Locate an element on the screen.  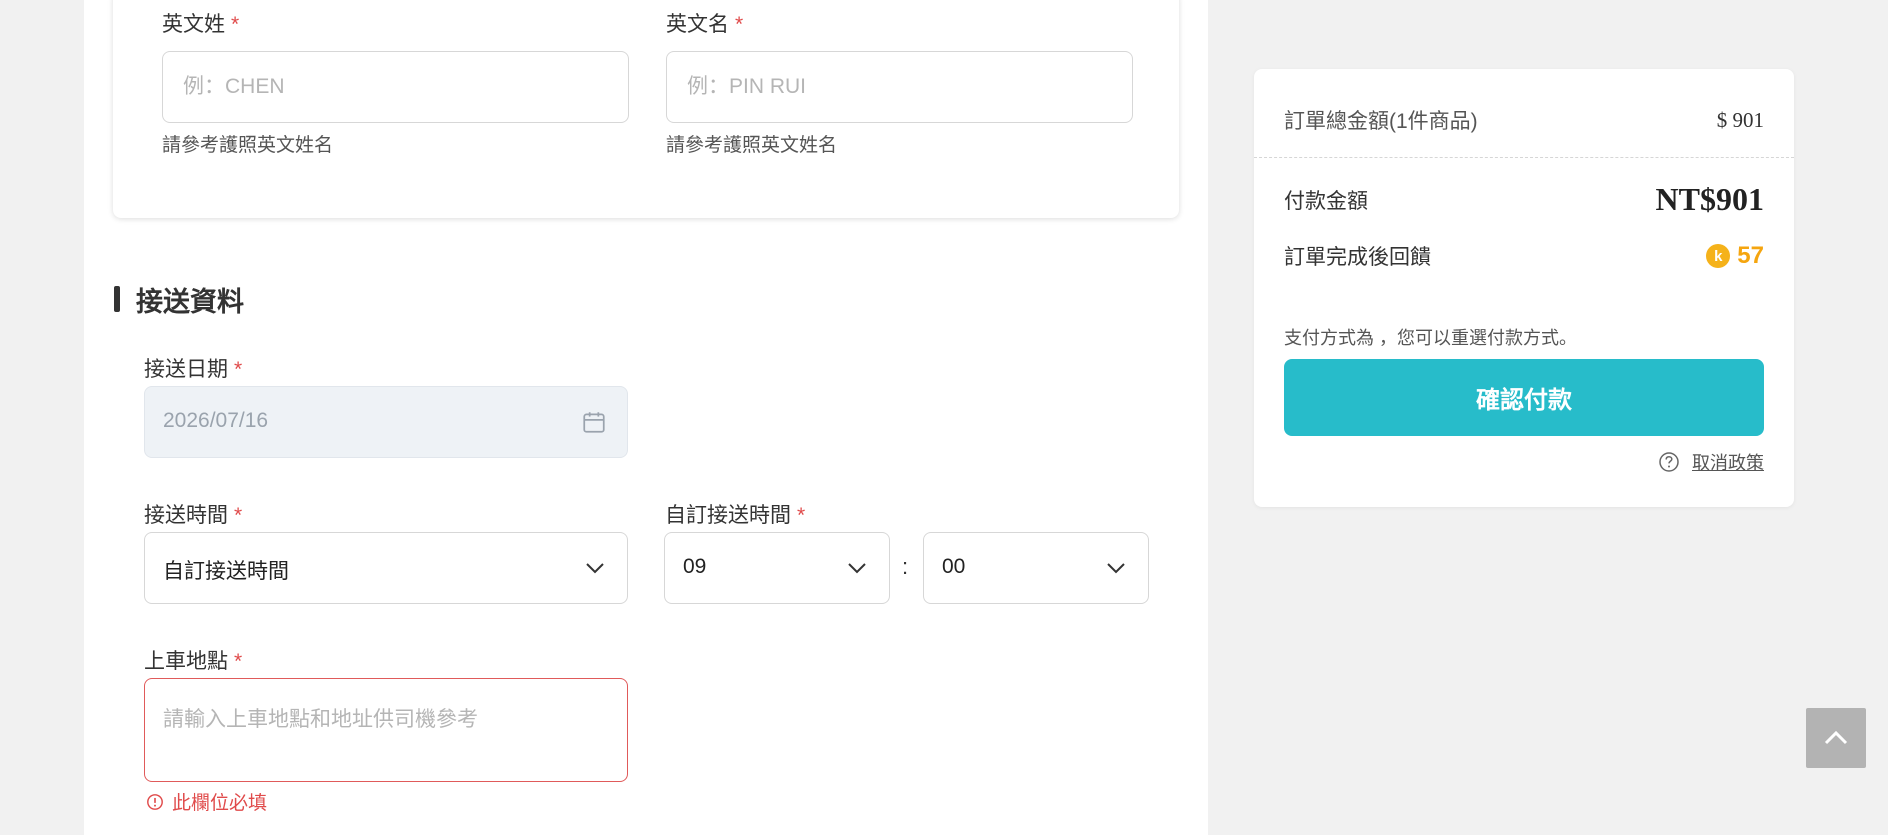
hour-value: 09 is located at coordinates (695, 566).